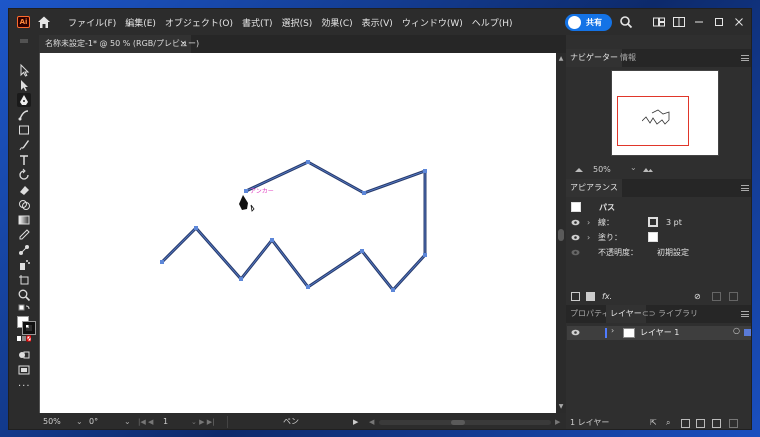 This screenshot has height=437, width=760. I want to click on type-tool-icon, so click(24, 160).